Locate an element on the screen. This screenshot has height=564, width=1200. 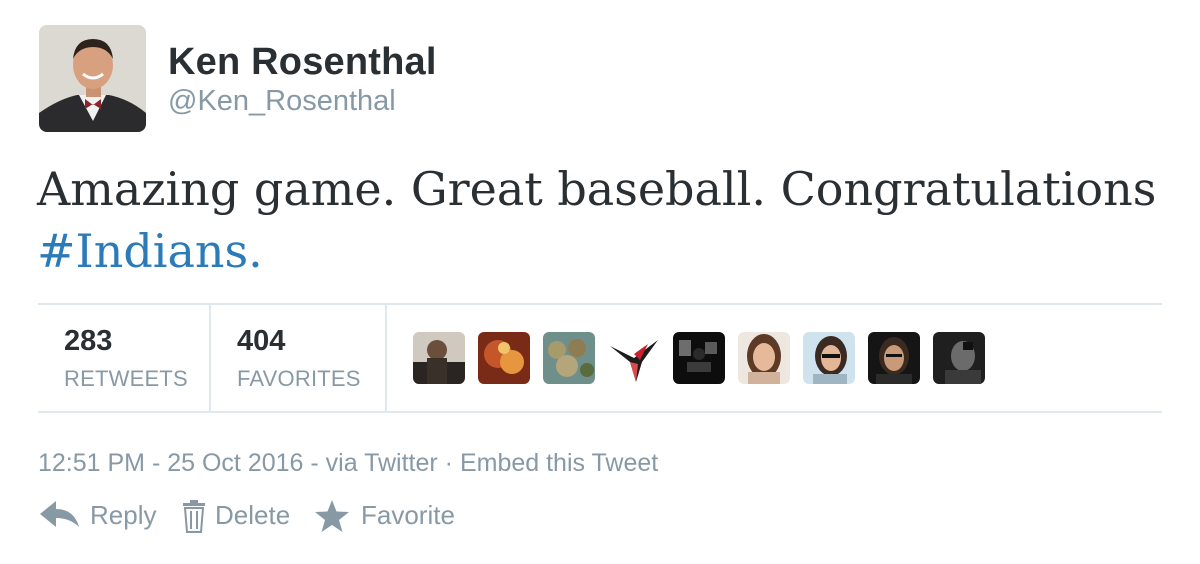
author-handle: @Ken_Rosenthal is located at coordinates (282, 101).